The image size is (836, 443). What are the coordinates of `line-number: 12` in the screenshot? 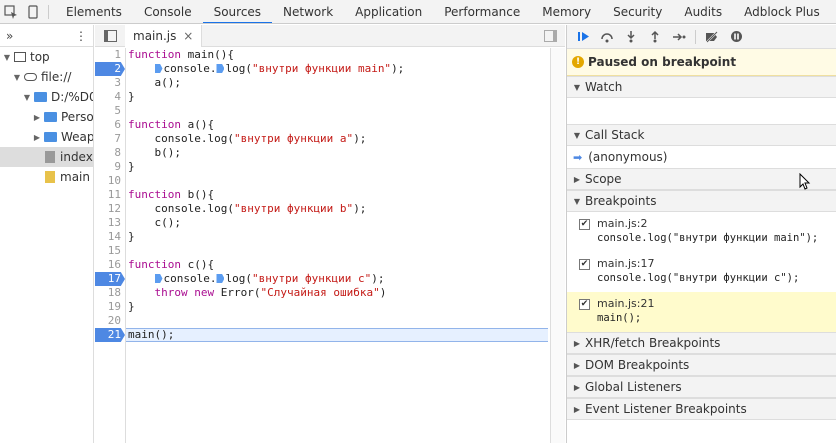 It's located at (110, 209).